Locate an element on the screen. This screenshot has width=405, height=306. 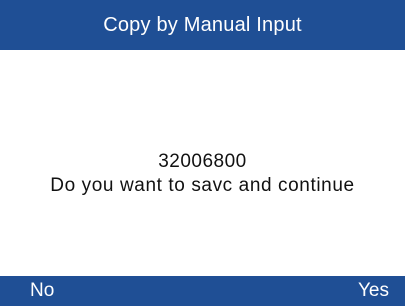
yes-button: Yes is located at coordinates (373, 291).